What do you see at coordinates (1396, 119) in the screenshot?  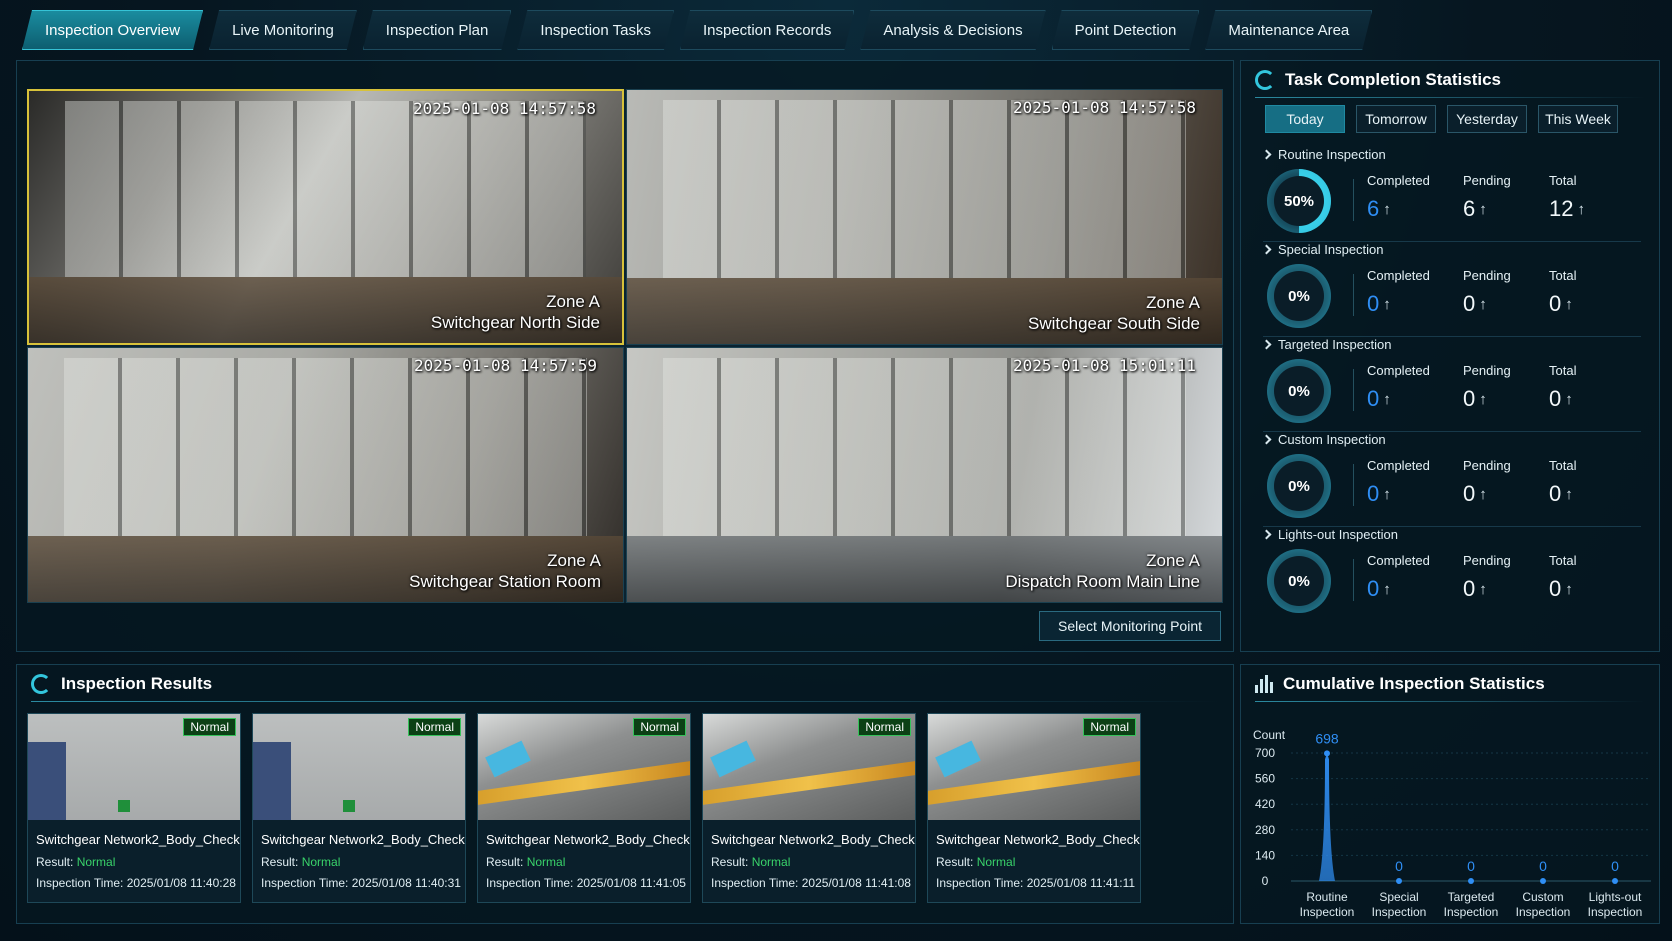 I see `period-tab-tomorrow: Tomorrow` at bounding box center [1396, 119].